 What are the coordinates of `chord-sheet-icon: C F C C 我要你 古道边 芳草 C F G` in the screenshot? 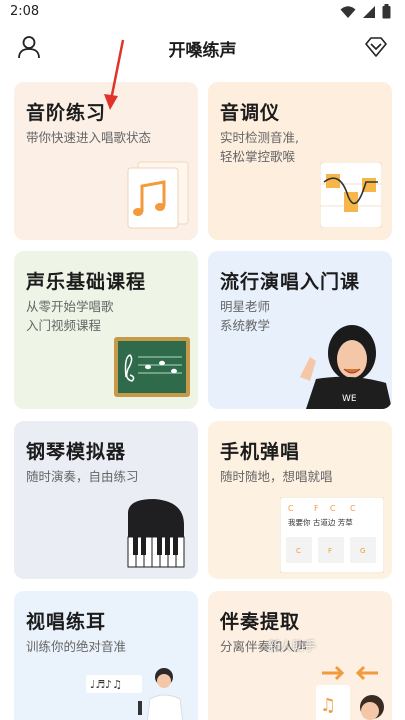 It's located at (332, 535).